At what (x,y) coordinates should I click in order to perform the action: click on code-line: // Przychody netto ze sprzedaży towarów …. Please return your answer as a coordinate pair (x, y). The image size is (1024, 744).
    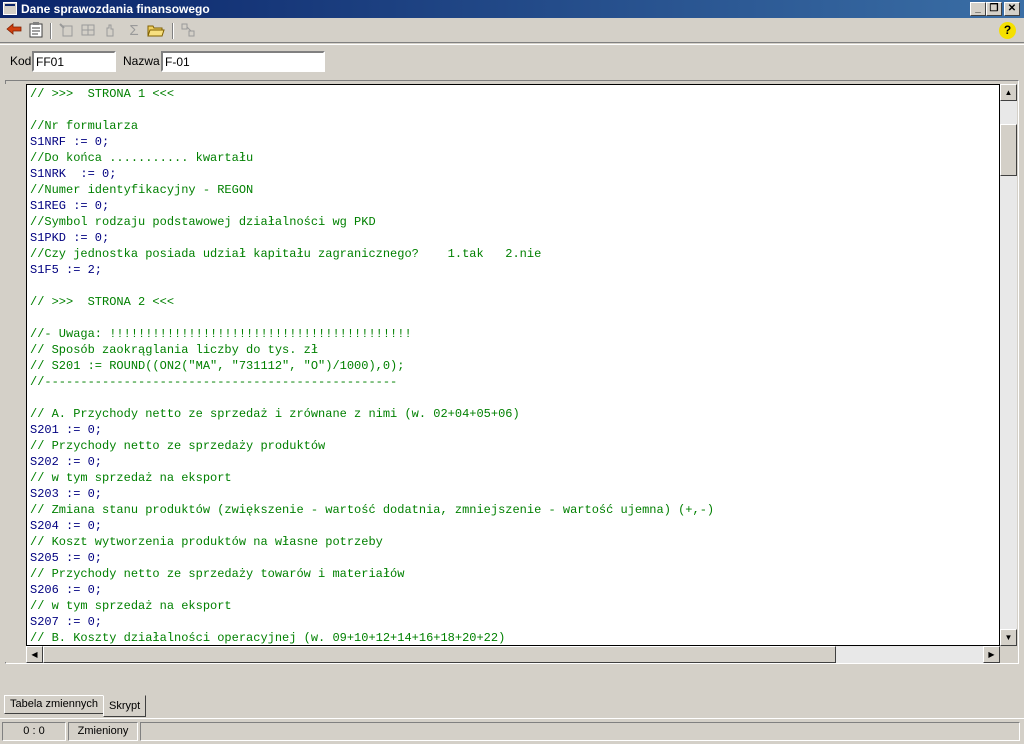
    Looking at the image, I should click on (217, 574).